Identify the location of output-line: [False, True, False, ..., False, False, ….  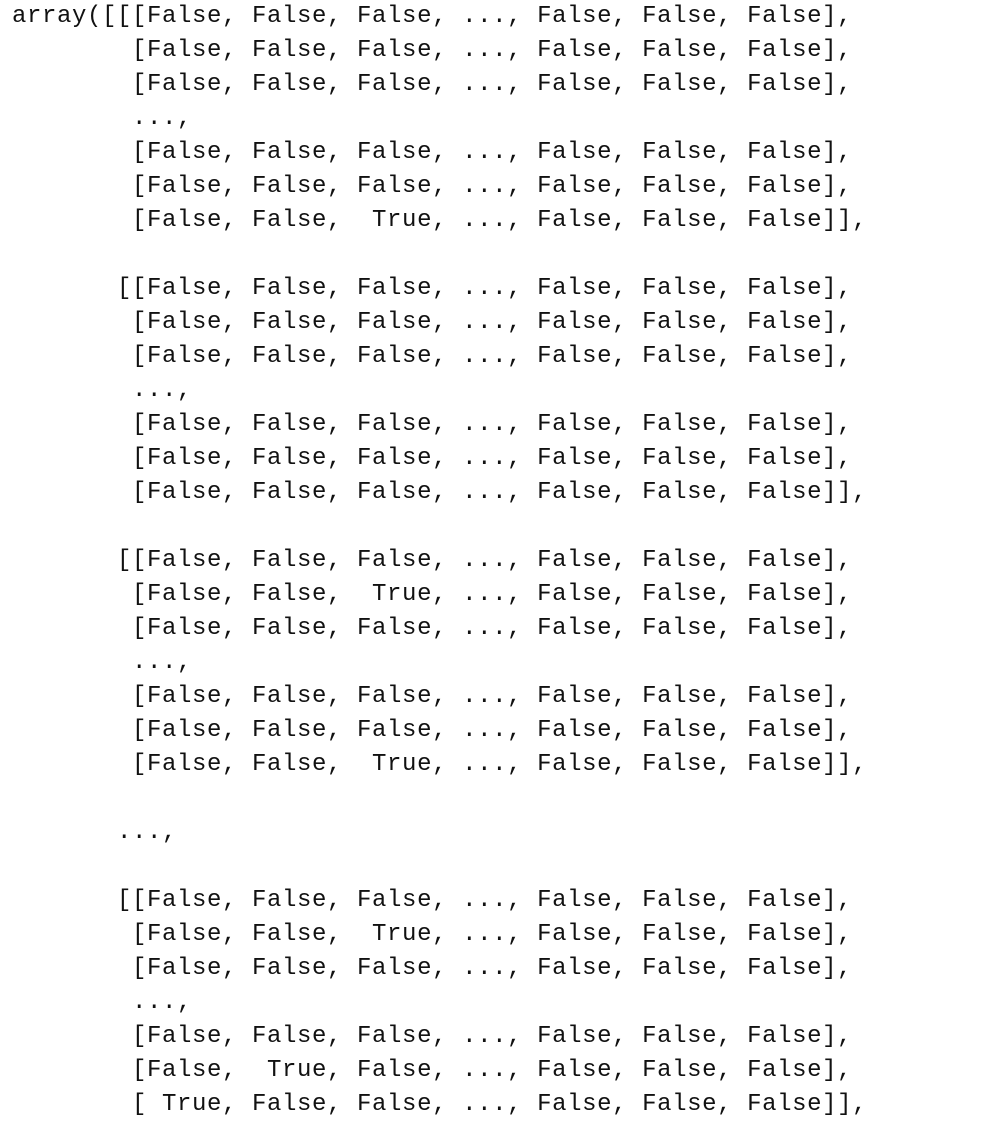
(432, 1070).